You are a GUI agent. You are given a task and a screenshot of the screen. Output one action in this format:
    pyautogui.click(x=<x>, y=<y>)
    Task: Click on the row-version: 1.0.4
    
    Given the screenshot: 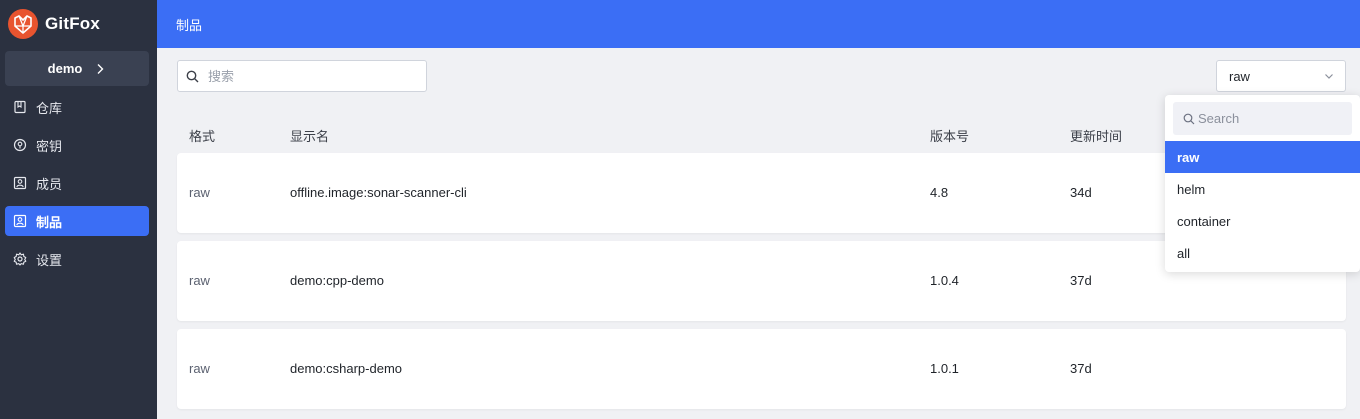 What is the action you would take?
    pyautogui.click(x=944, y=280)
    